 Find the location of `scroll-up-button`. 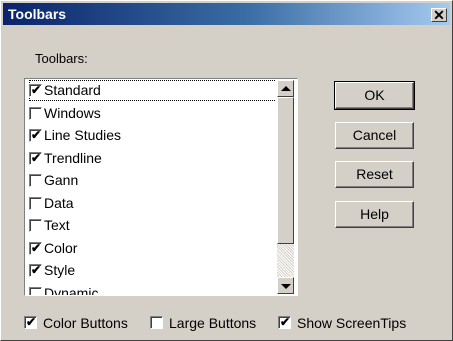

scroll-up-button is located at coordinates (285, 88).